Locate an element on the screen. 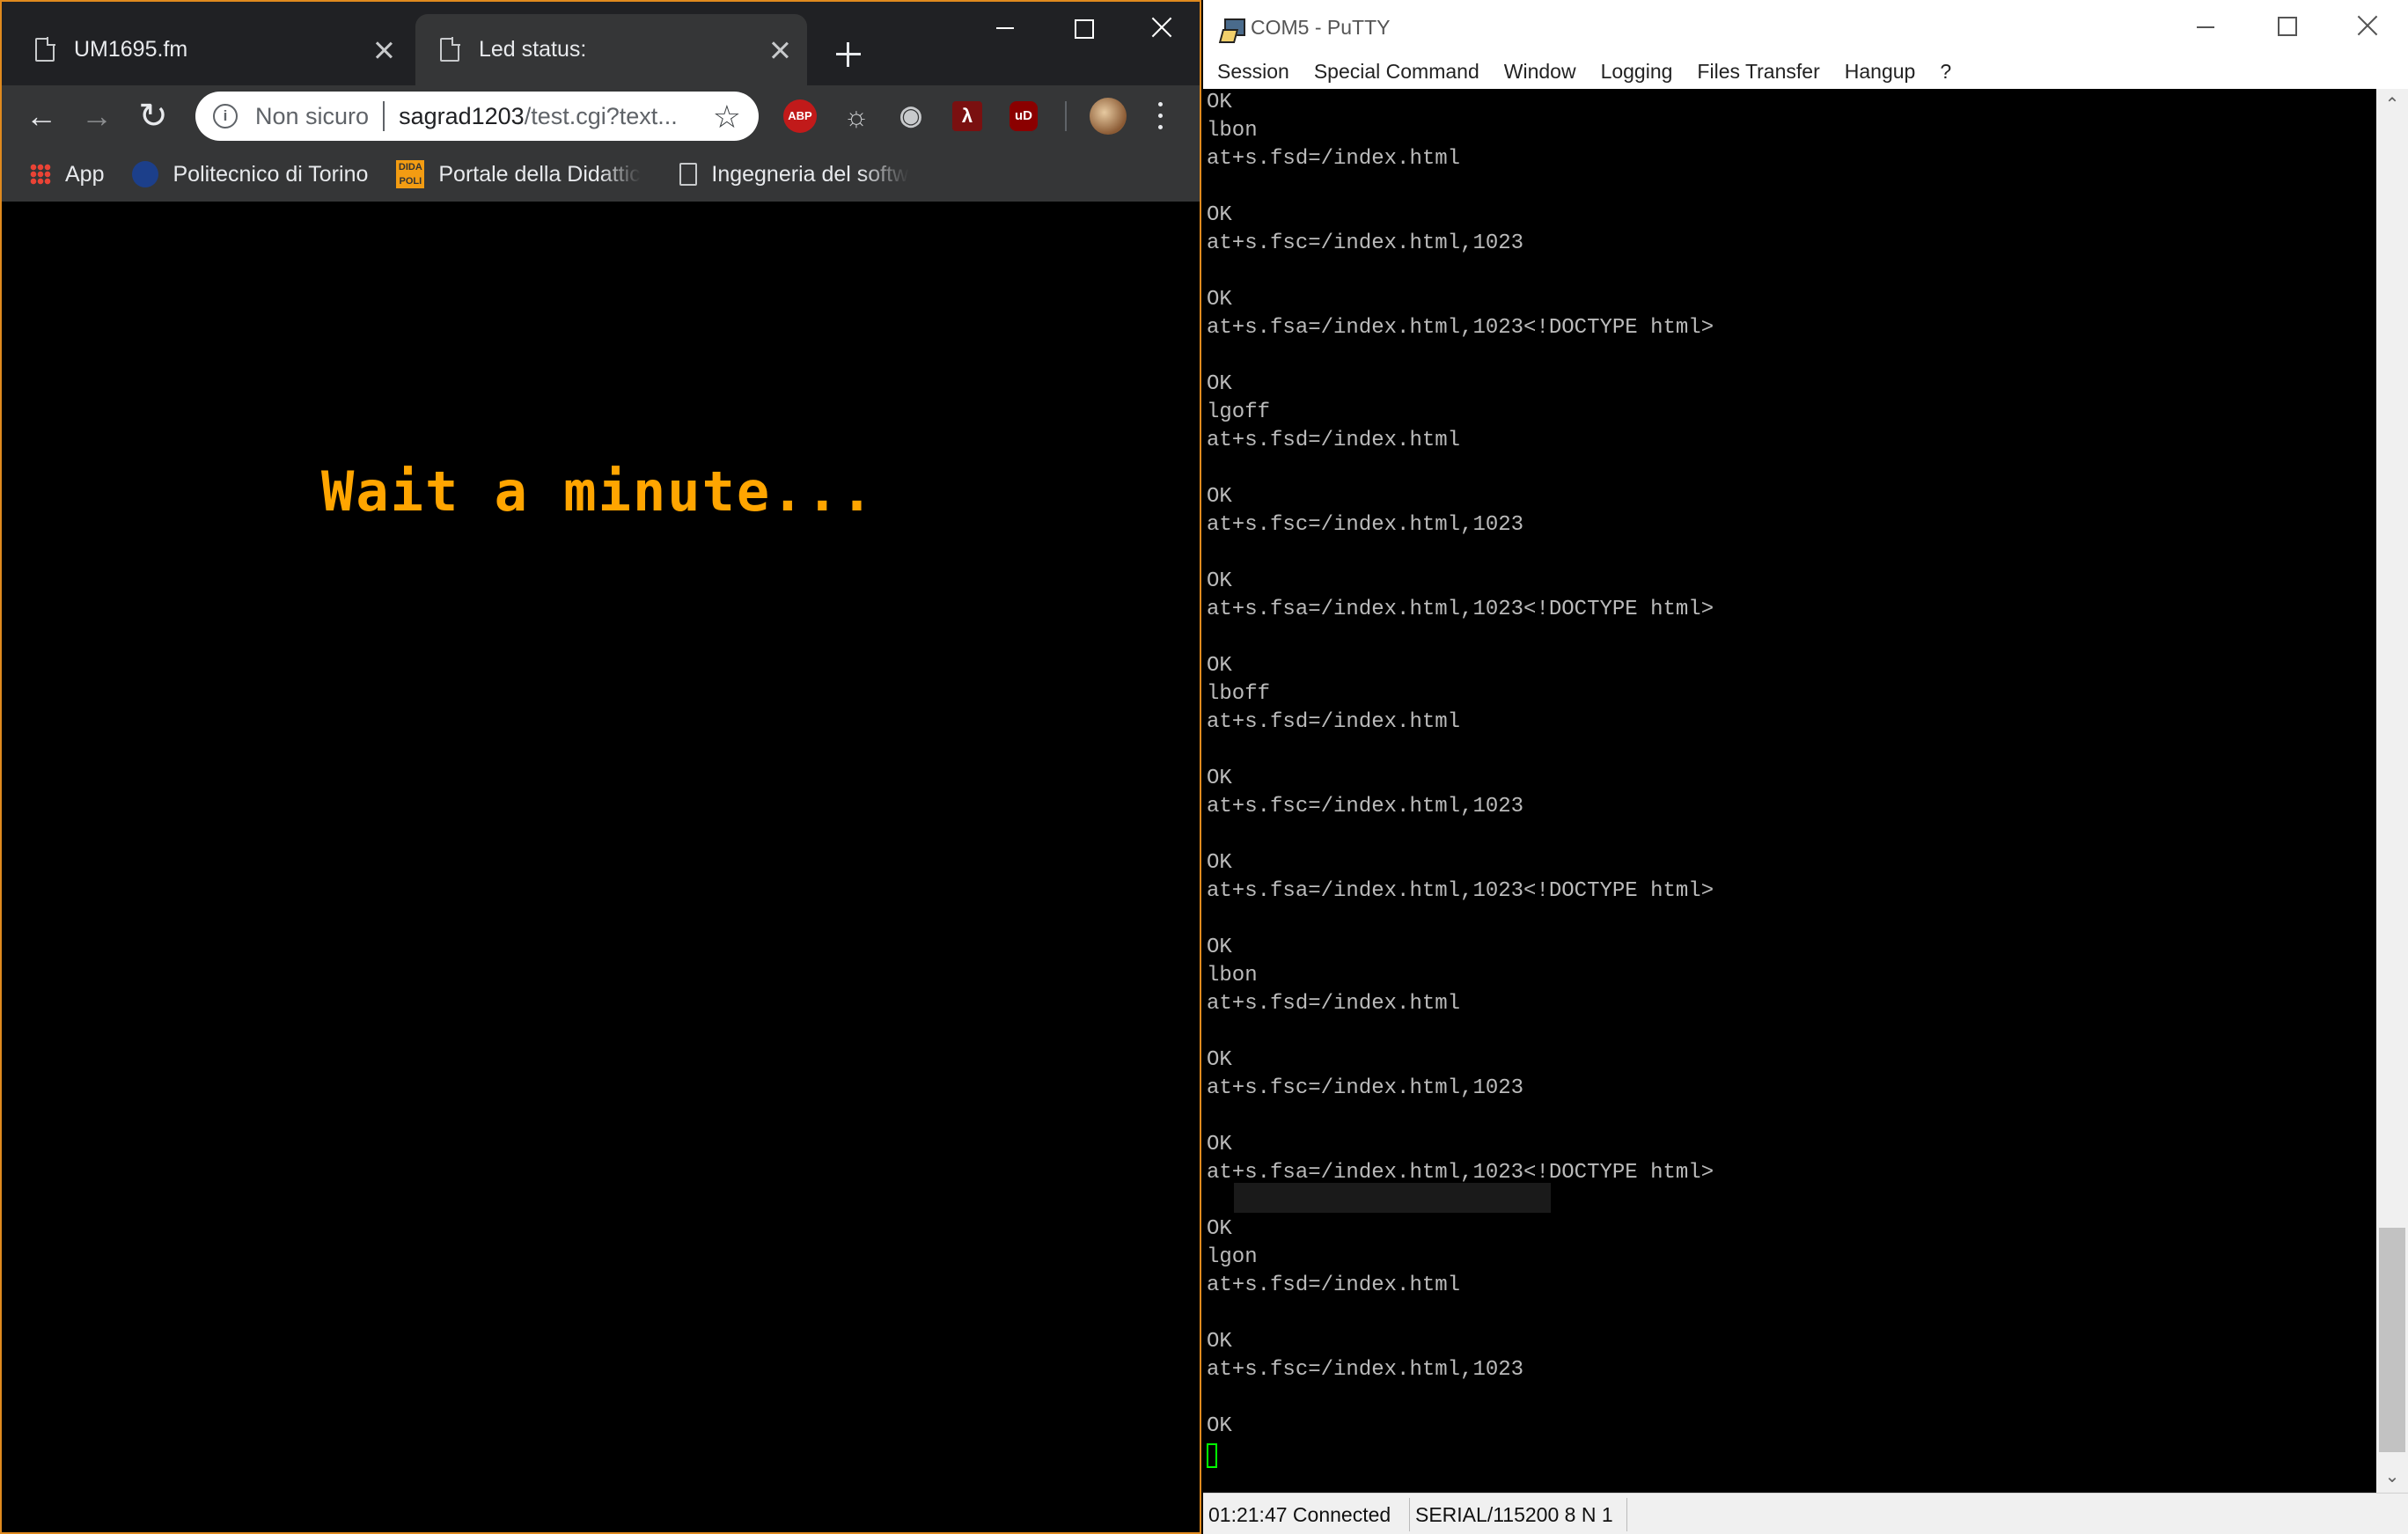  putty-statusbar: 01:21:47 Connected SERIAL/115200 8 N 1 is located at coordinates (1805, 1513).